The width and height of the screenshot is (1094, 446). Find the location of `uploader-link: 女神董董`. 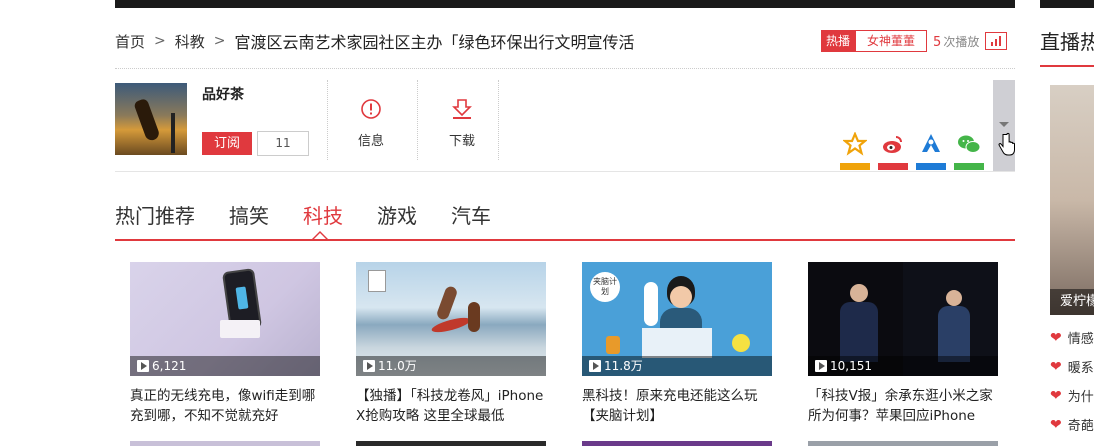

uploader-link: 女神董董 is located at coordinates (891, 41).